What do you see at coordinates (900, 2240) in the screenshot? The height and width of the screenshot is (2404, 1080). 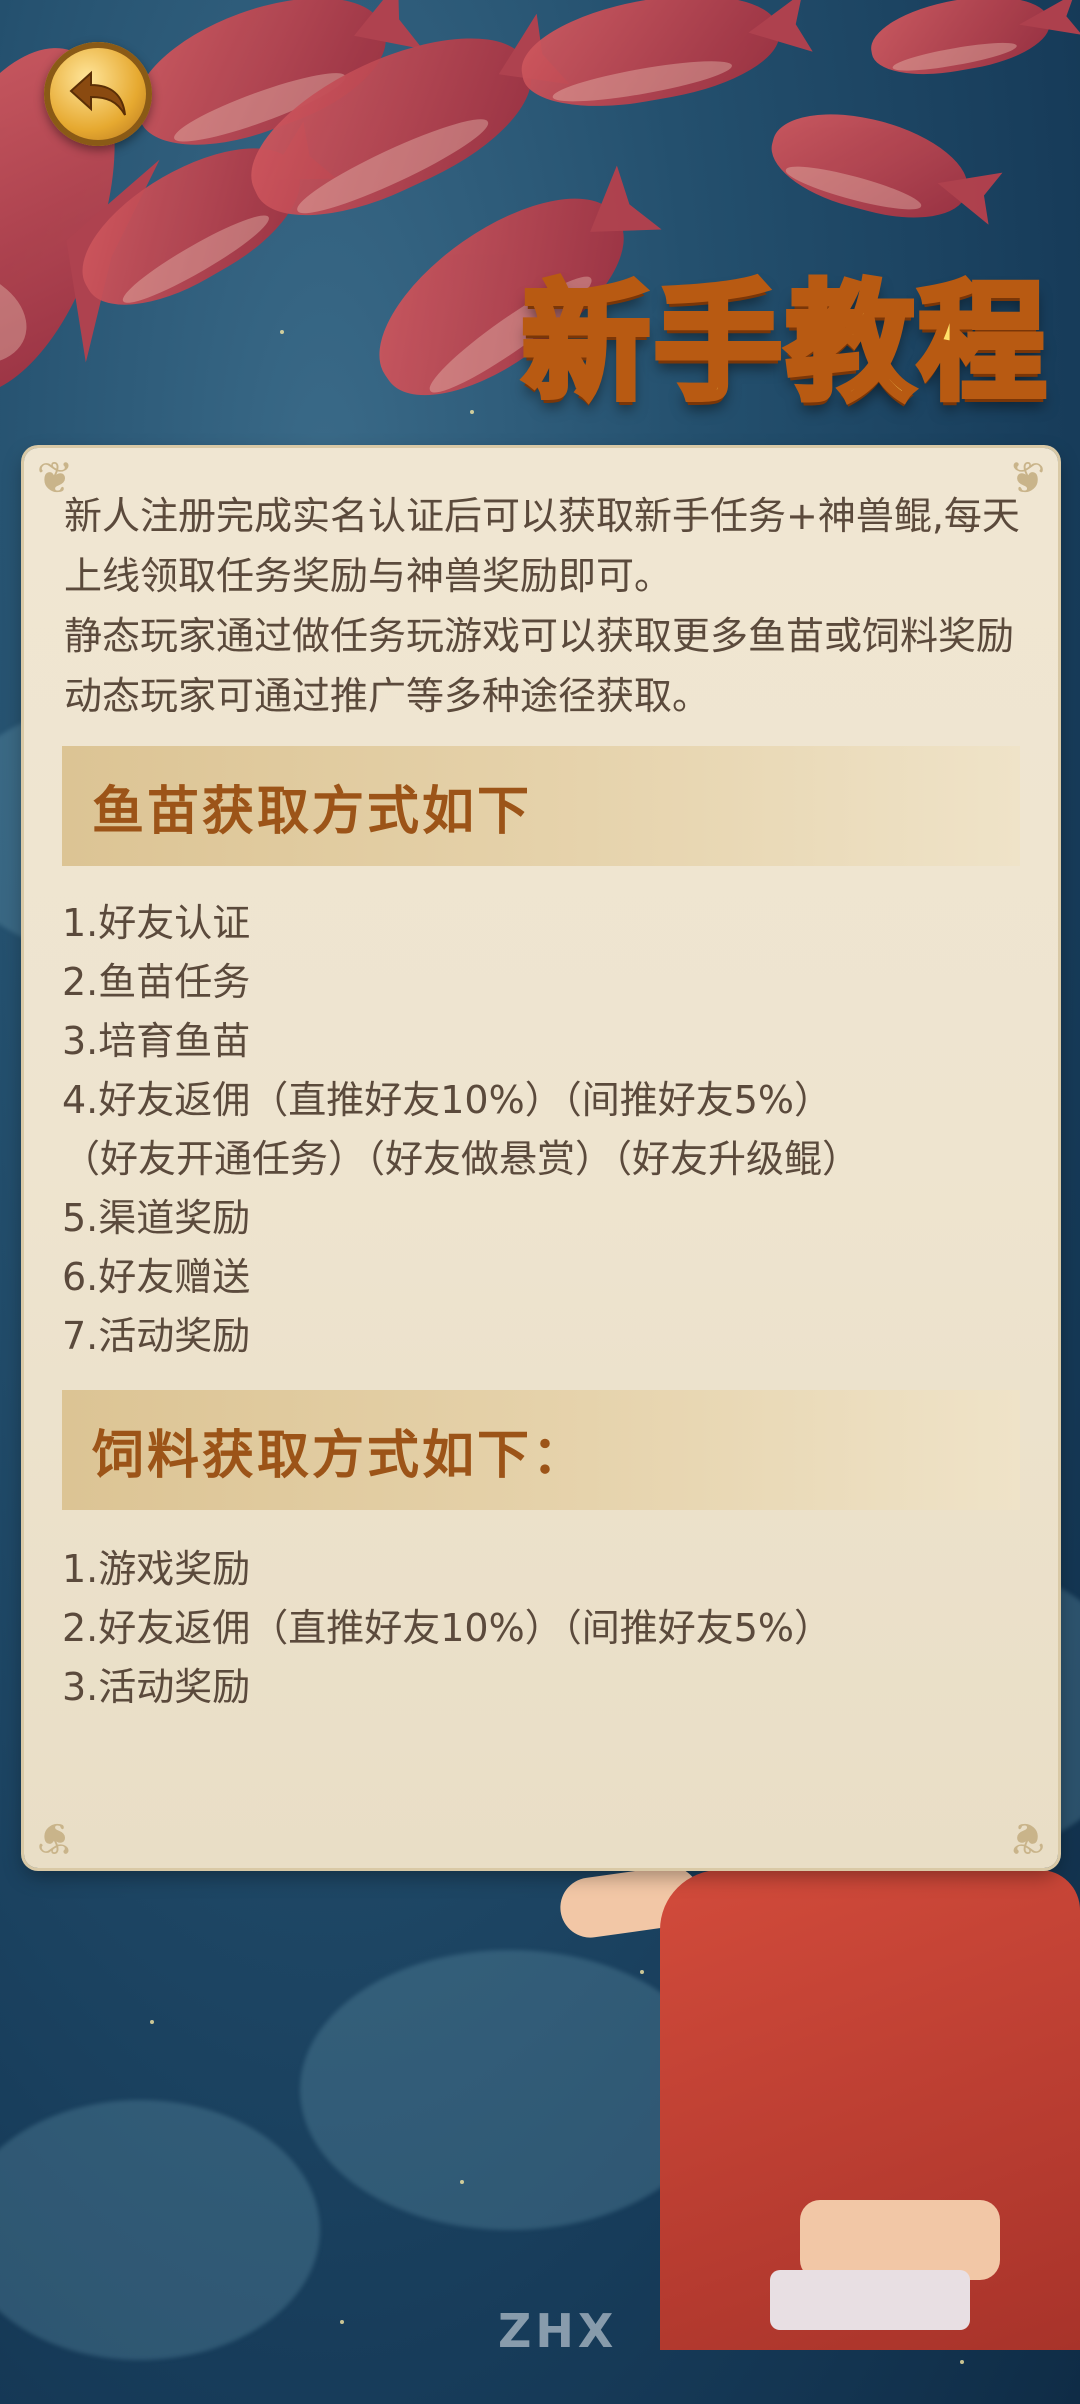 I see `person-waist` at bounding box center [900, 2240].